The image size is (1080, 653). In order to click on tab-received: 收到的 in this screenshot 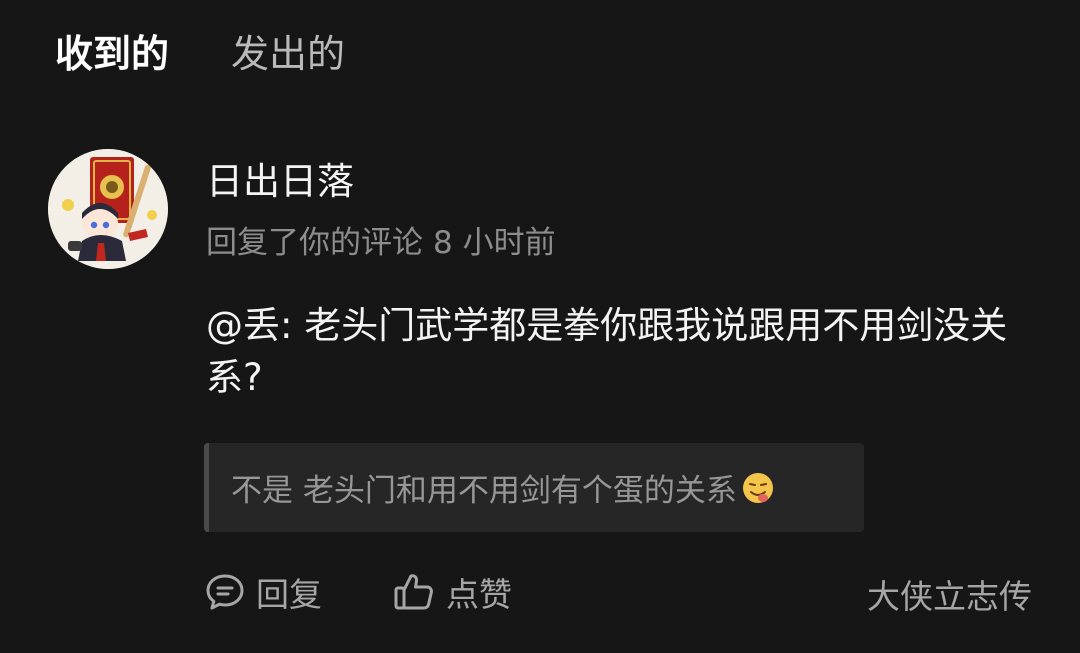, I will do `click(112, 55)`.